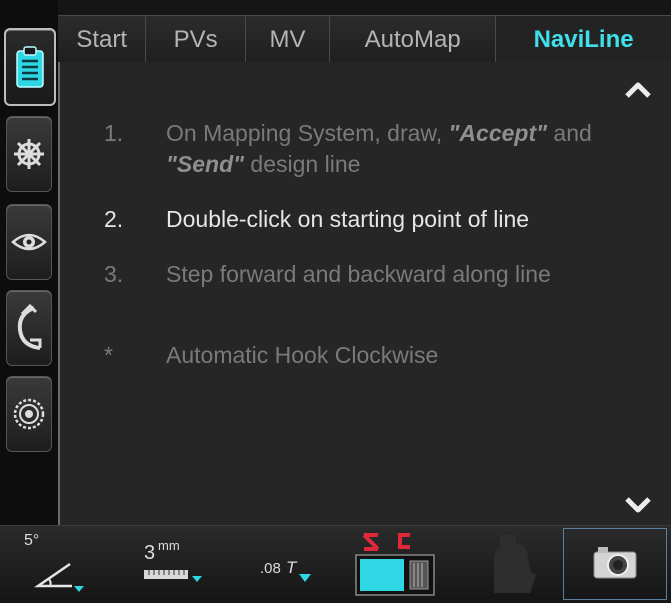  I want to click on step-item: 3. Step forward and backward along line, so click(354, 274).